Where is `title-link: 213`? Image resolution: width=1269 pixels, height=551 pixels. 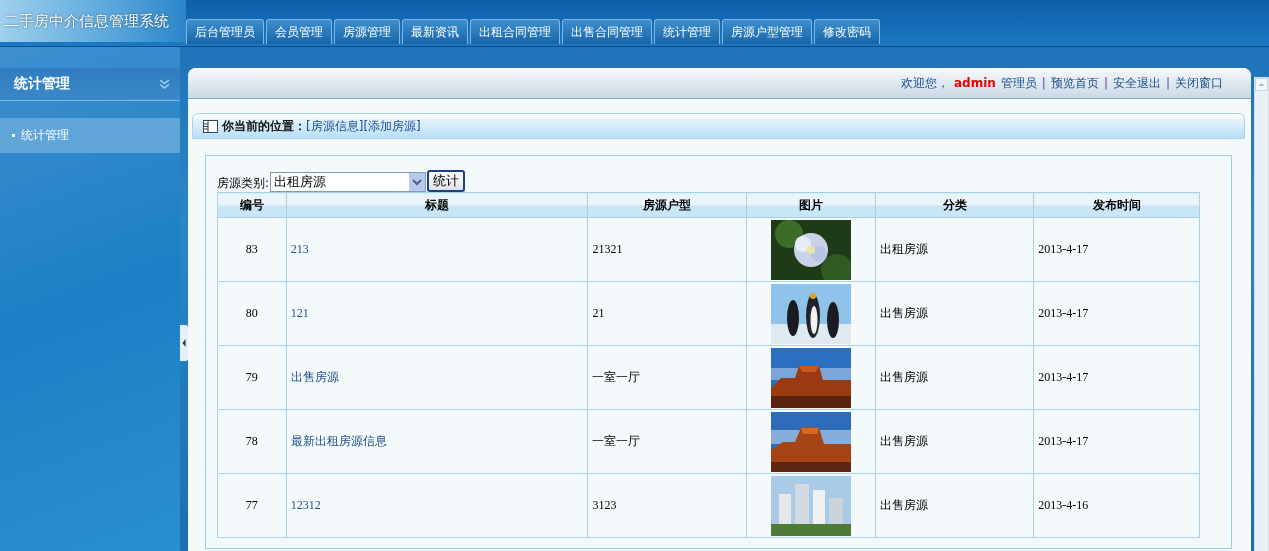
title-link: 213 is located at coordinates (299, 249).